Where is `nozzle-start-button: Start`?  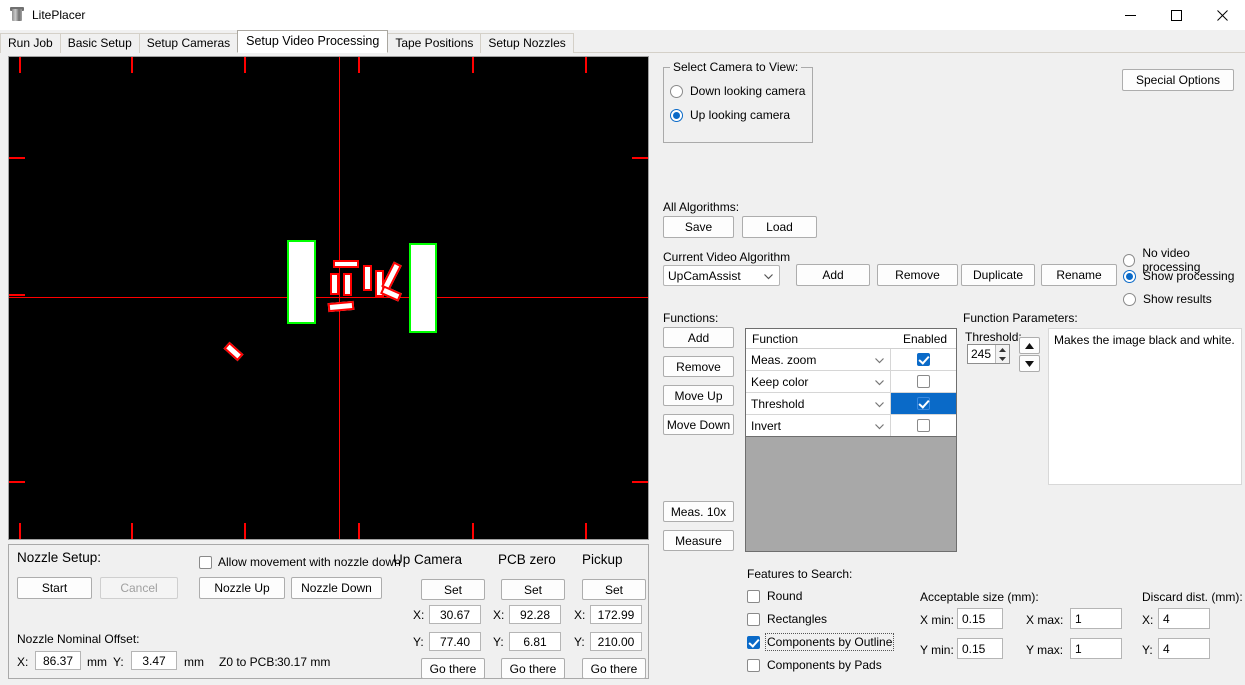 nozzle-start-button: Start is located at coordinates (54, 588).